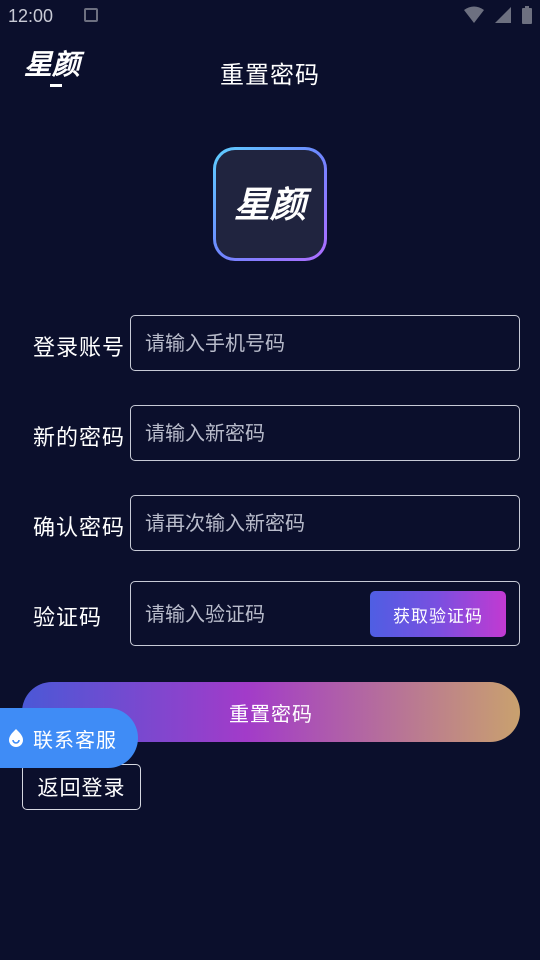 This screenshot has height=960, width=540. What do you see at coordinates (474, 14) in the screenshot?
I see `wifi-icon` at bounding box center [474, 14].